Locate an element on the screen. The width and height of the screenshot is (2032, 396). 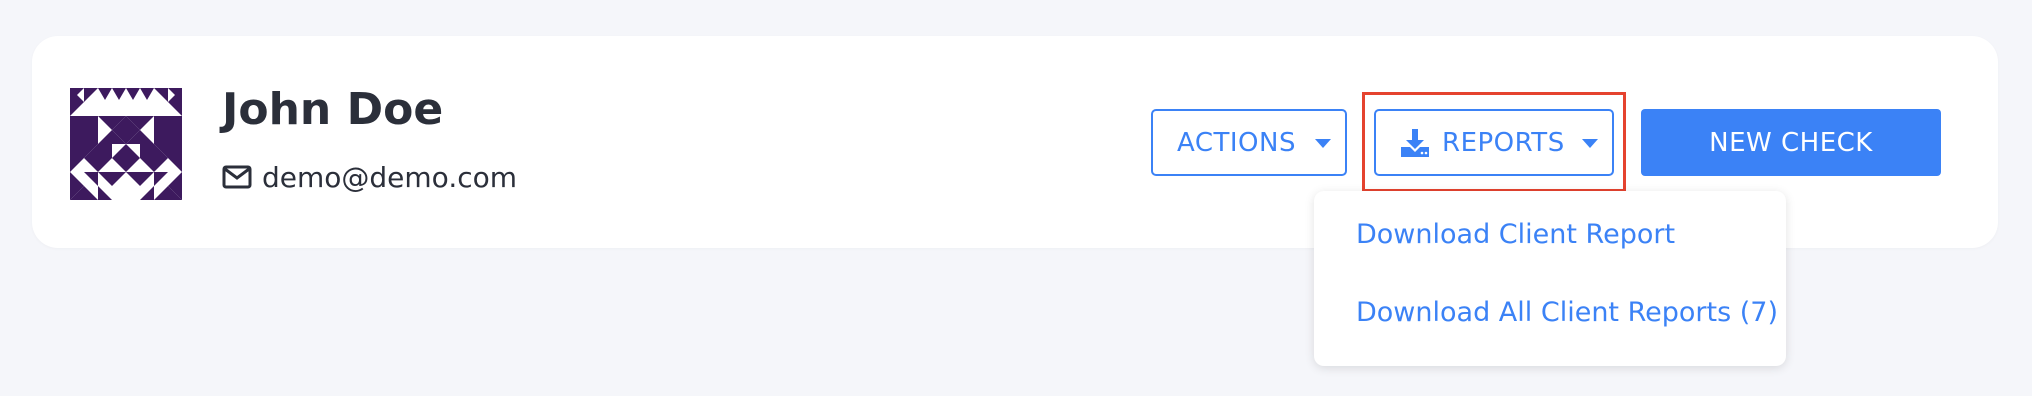
client-email: demo@demo.com is located at coordinates (390, 177).